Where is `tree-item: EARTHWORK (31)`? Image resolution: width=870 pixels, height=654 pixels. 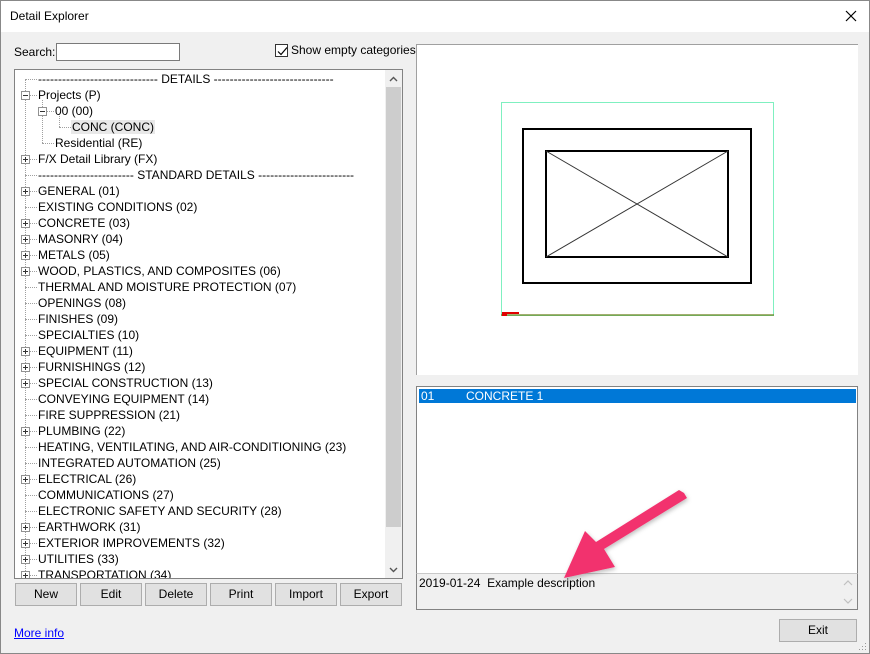 tree-item: EARTHWORK (31) is located at coordinates (89, 527).